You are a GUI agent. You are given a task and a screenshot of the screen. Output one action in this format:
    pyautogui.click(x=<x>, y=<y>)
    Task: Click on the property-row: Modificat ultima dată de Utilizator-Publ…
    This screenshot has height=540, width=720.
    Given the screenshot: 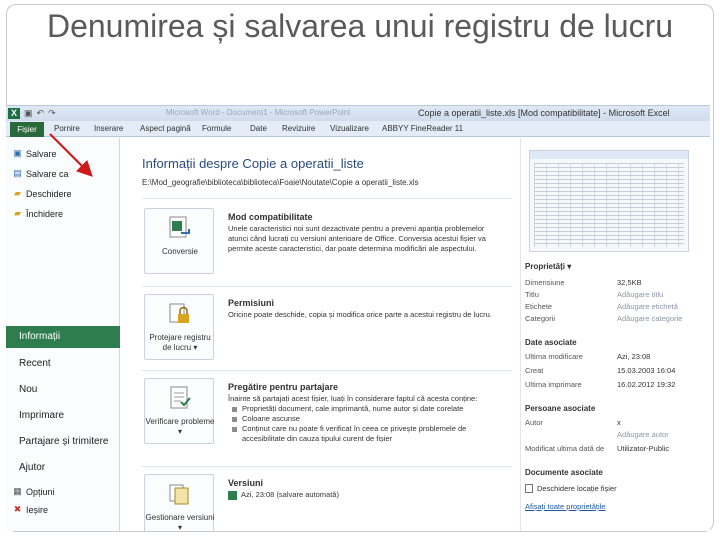 What is the action you would take?
    pyautogui.click(x=617, y=449)
    